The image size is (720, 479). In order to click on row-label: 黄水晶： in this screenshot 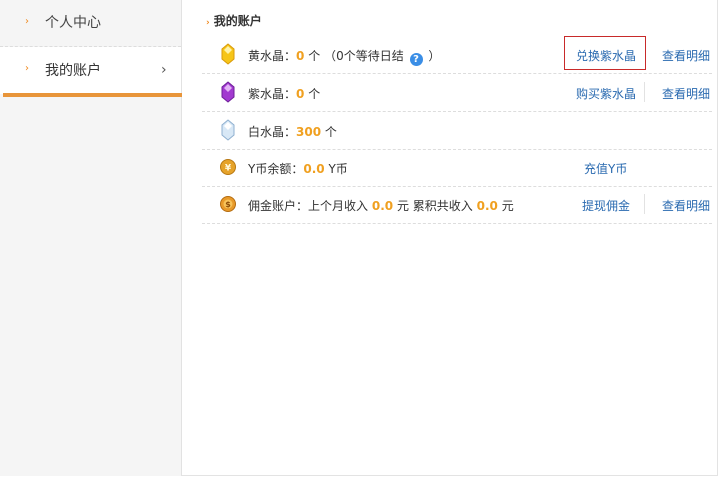, I will do `click(272, 56)`.